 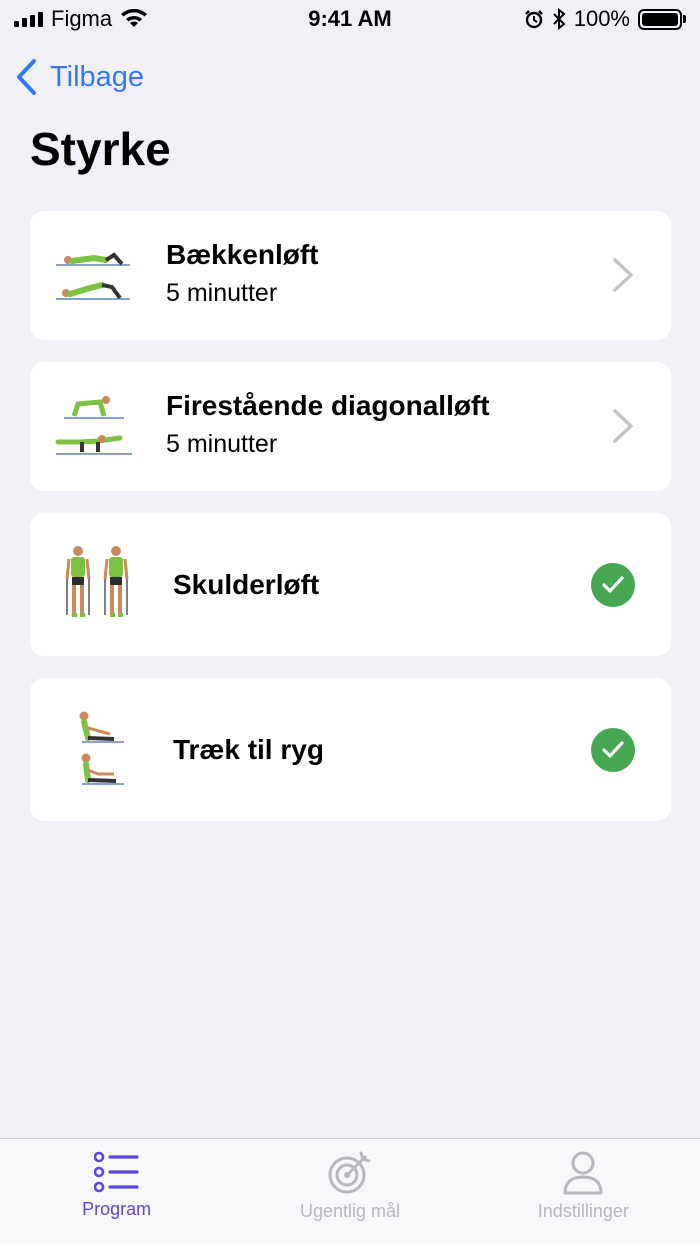 What do you see at coordinates (601, 18) in the screenshot?
I see `battery-percent: 100%` at bounding box center [601, 18].